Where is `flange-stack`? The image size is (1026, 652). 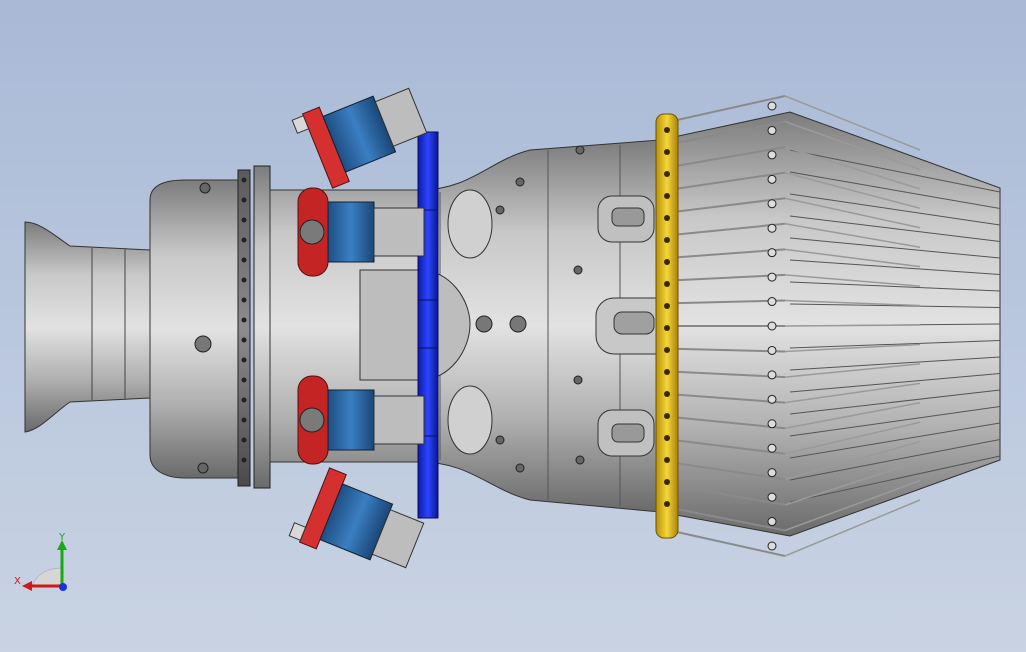 flange-stack is located at coordinates (254, 327).